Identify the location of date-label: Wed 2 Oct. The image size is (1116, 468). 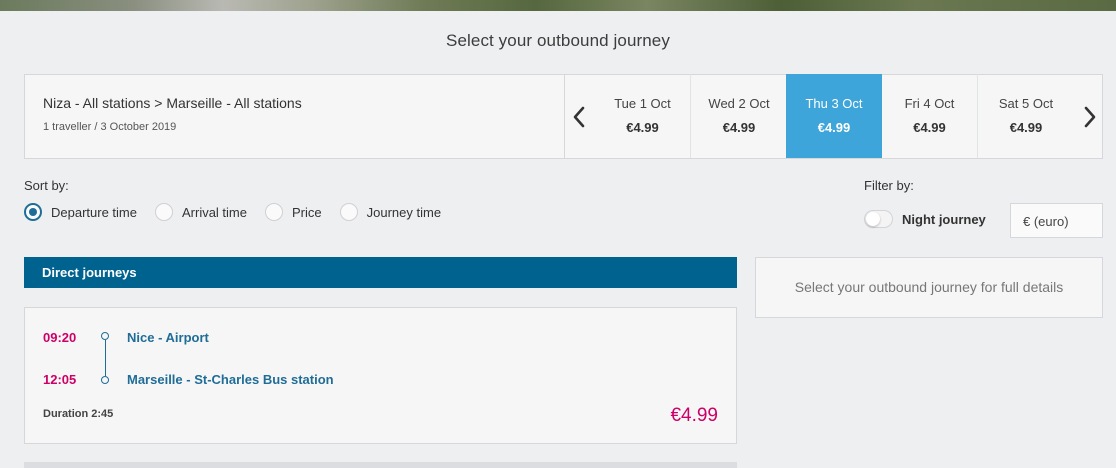
(739, 103).